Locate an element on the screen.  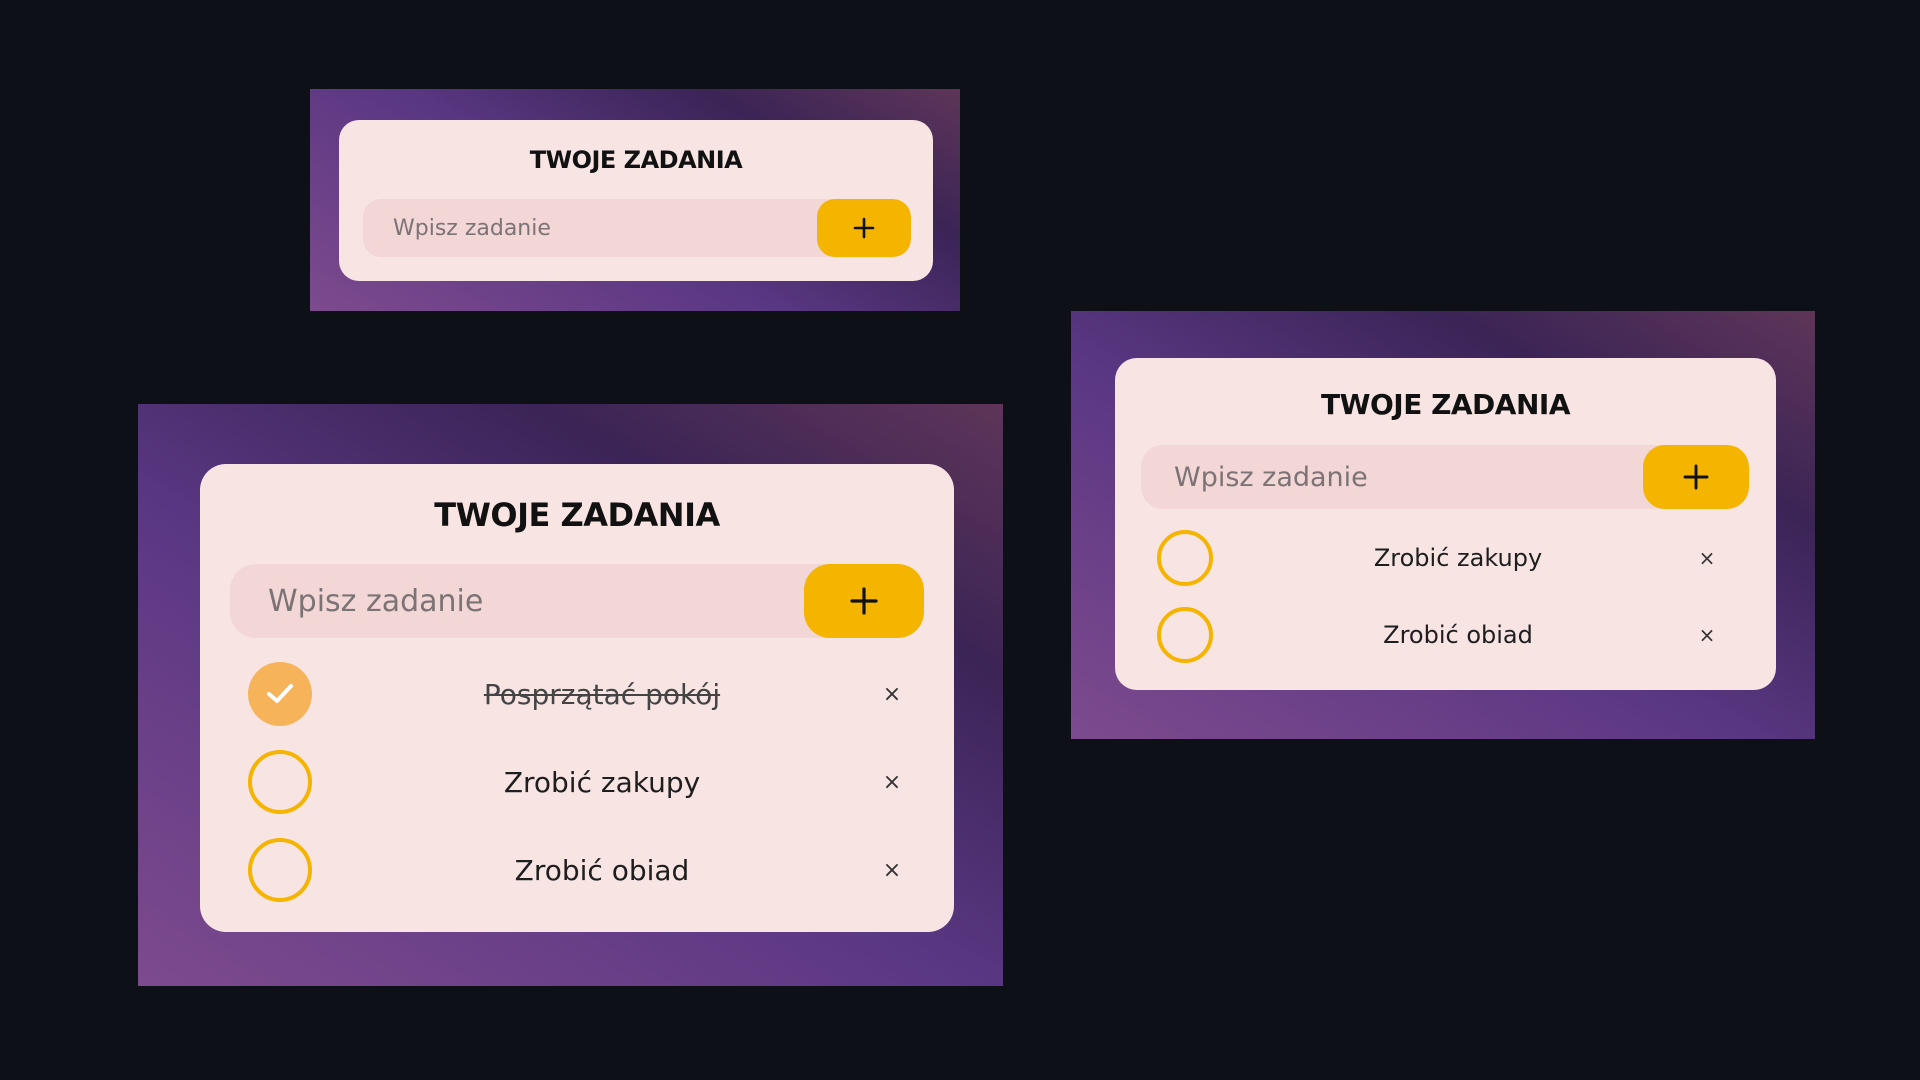
todo-panel-empty: TWOJE ZADANIA is located at coordinates (635, 200).